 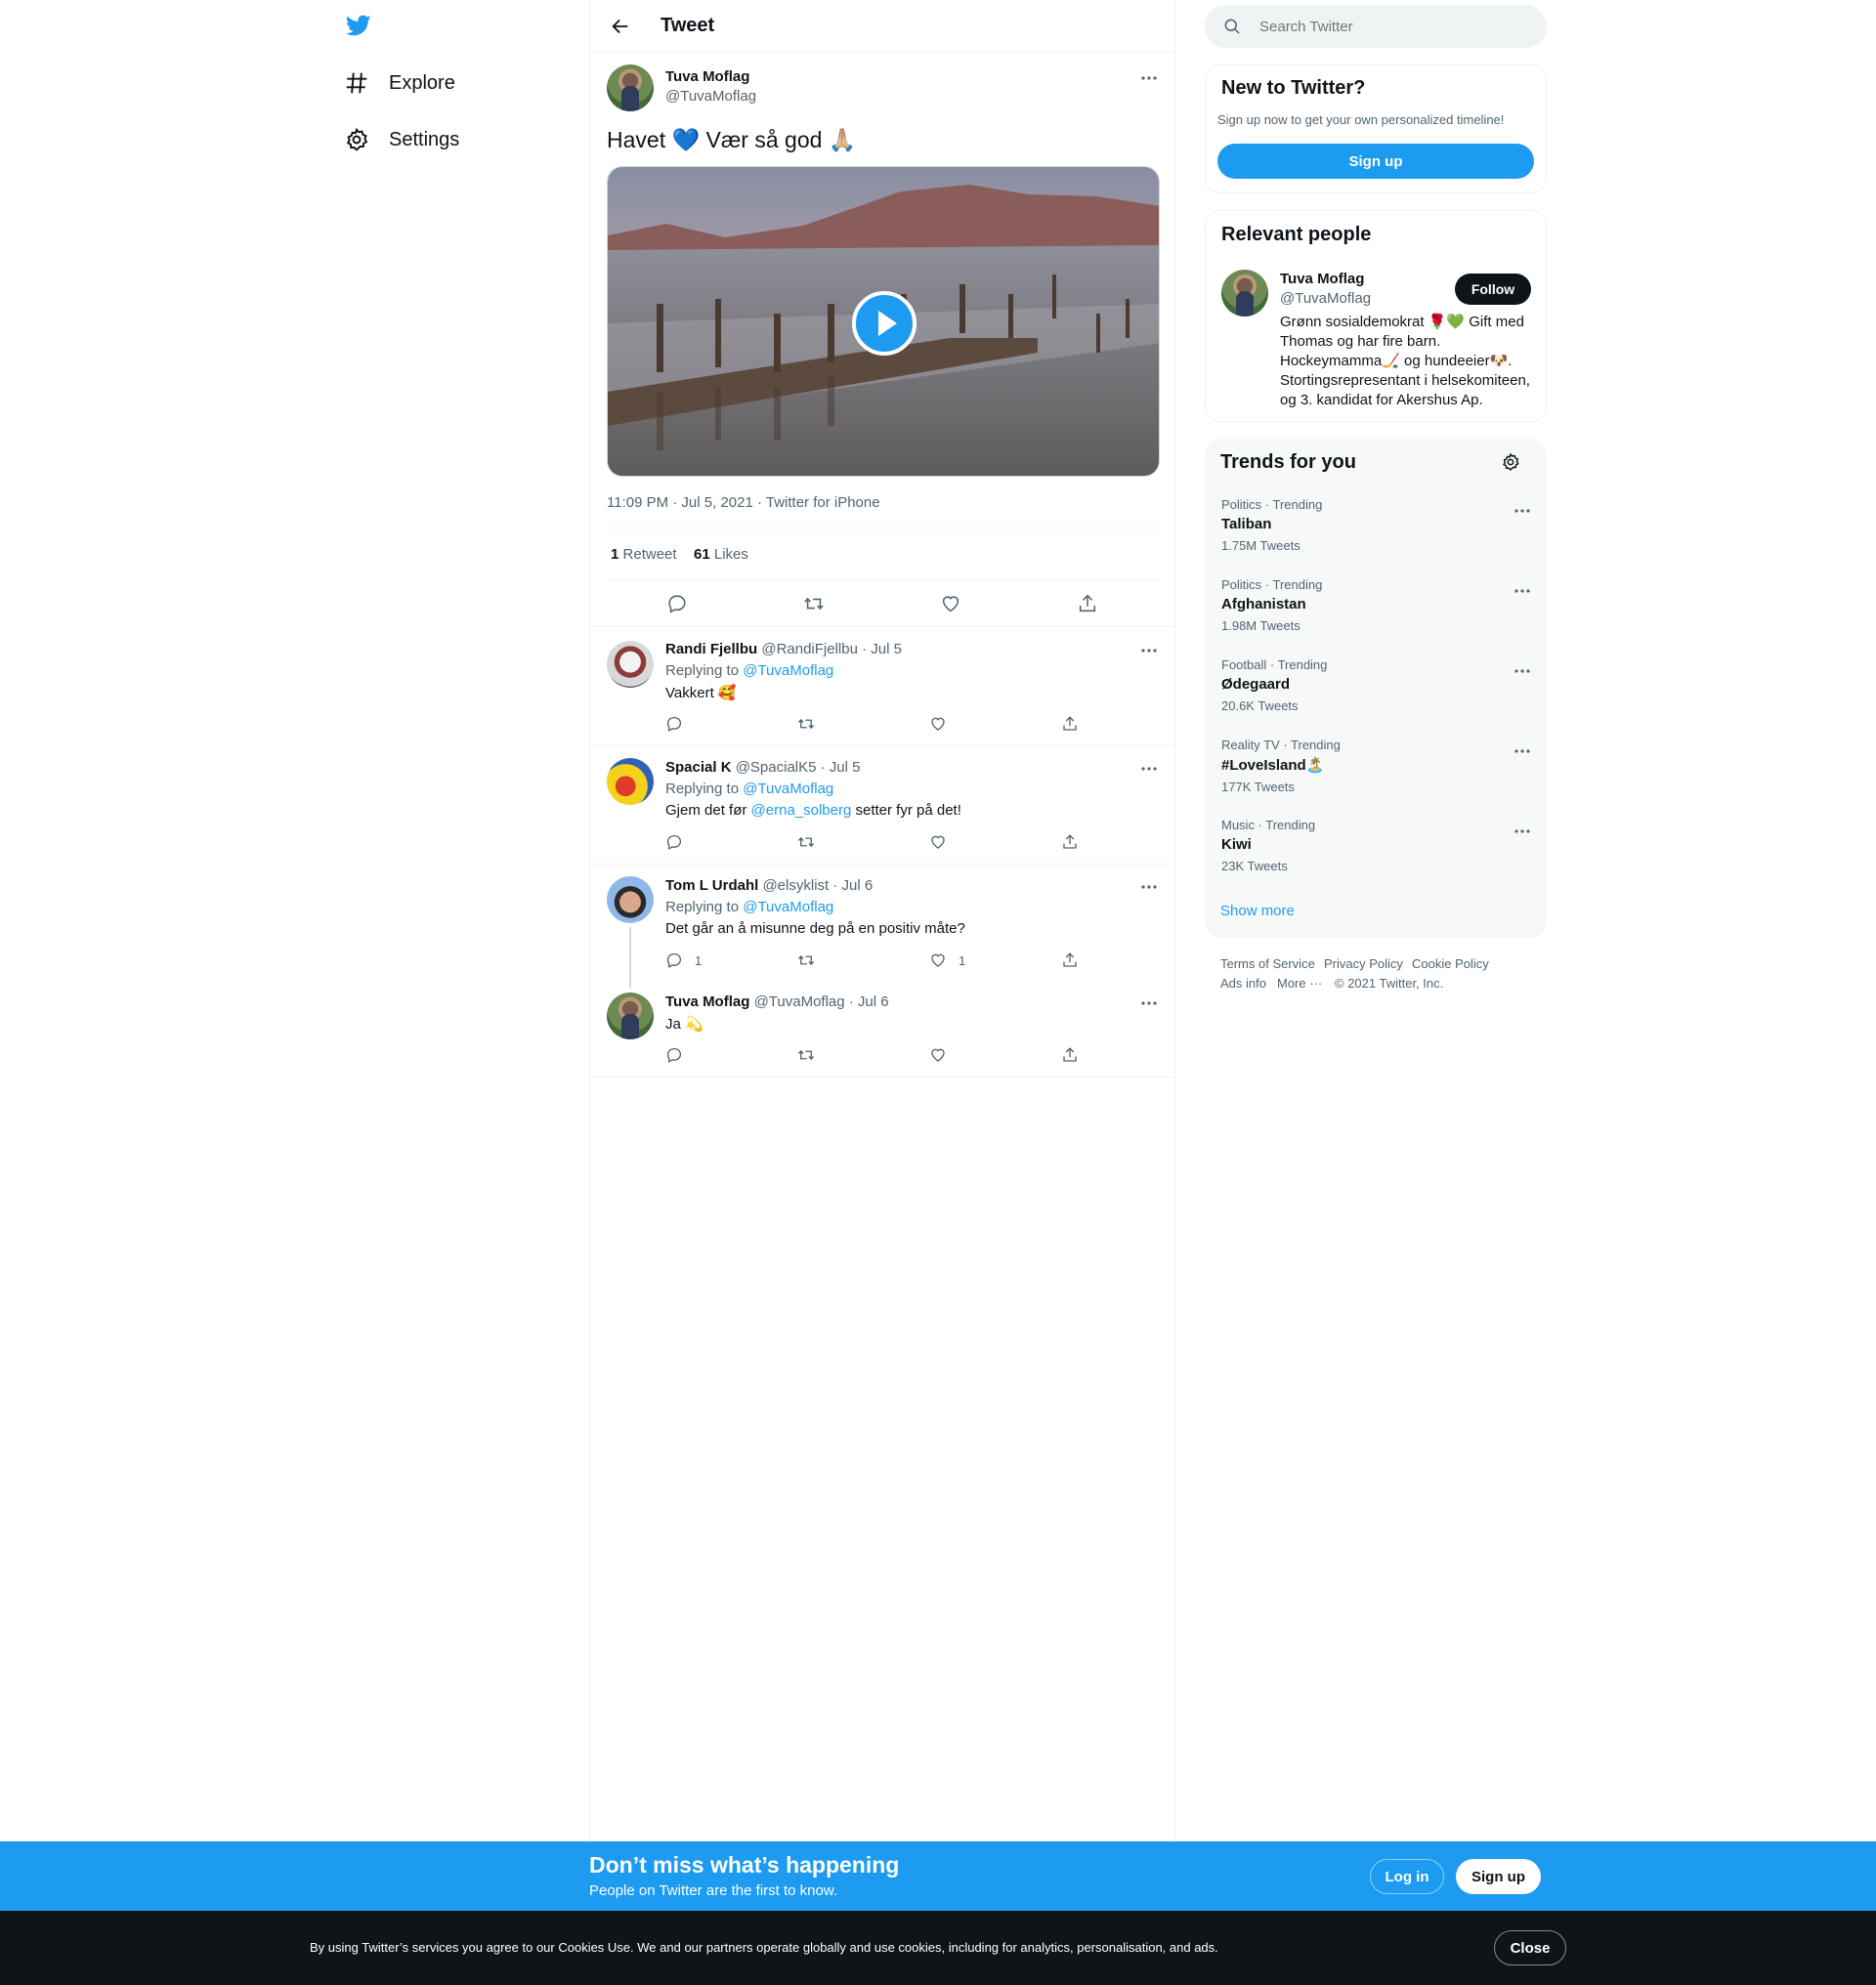 I want to click on reply-header: Randi Fjellbu @RandiFjellbu · Jul 5, so click(x=783, y=649).